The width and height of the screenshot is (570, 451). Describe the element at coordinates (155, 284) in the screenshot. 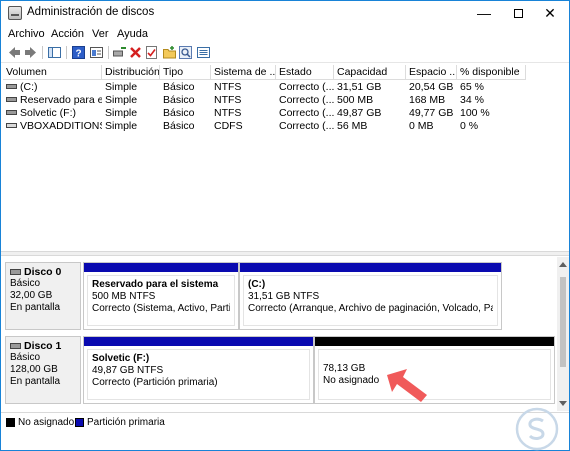

I see `partition-title: Reservado para el sistema` at that location.